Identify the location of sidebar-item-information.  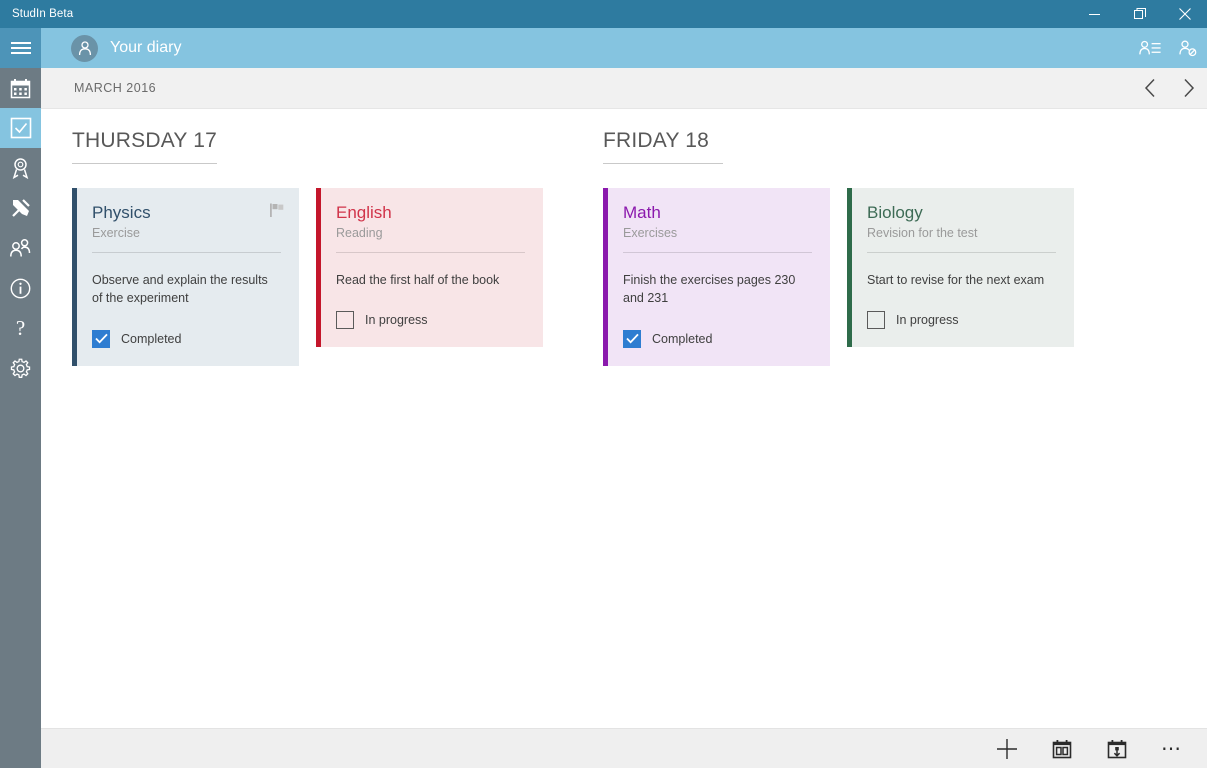
(20, 288).